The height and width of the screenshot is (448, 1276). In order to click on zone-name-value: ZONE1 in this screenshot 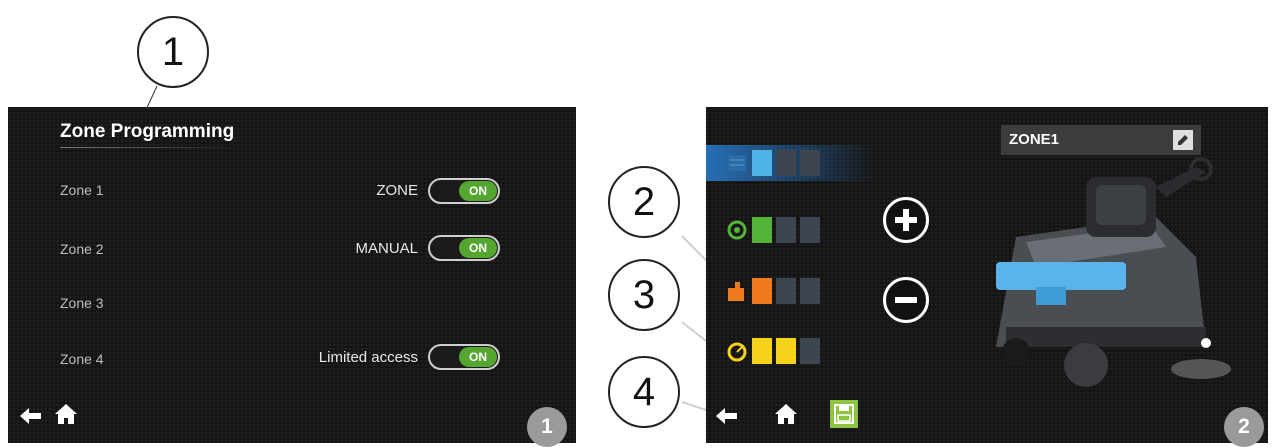, I will do `click(1034, 139)`.